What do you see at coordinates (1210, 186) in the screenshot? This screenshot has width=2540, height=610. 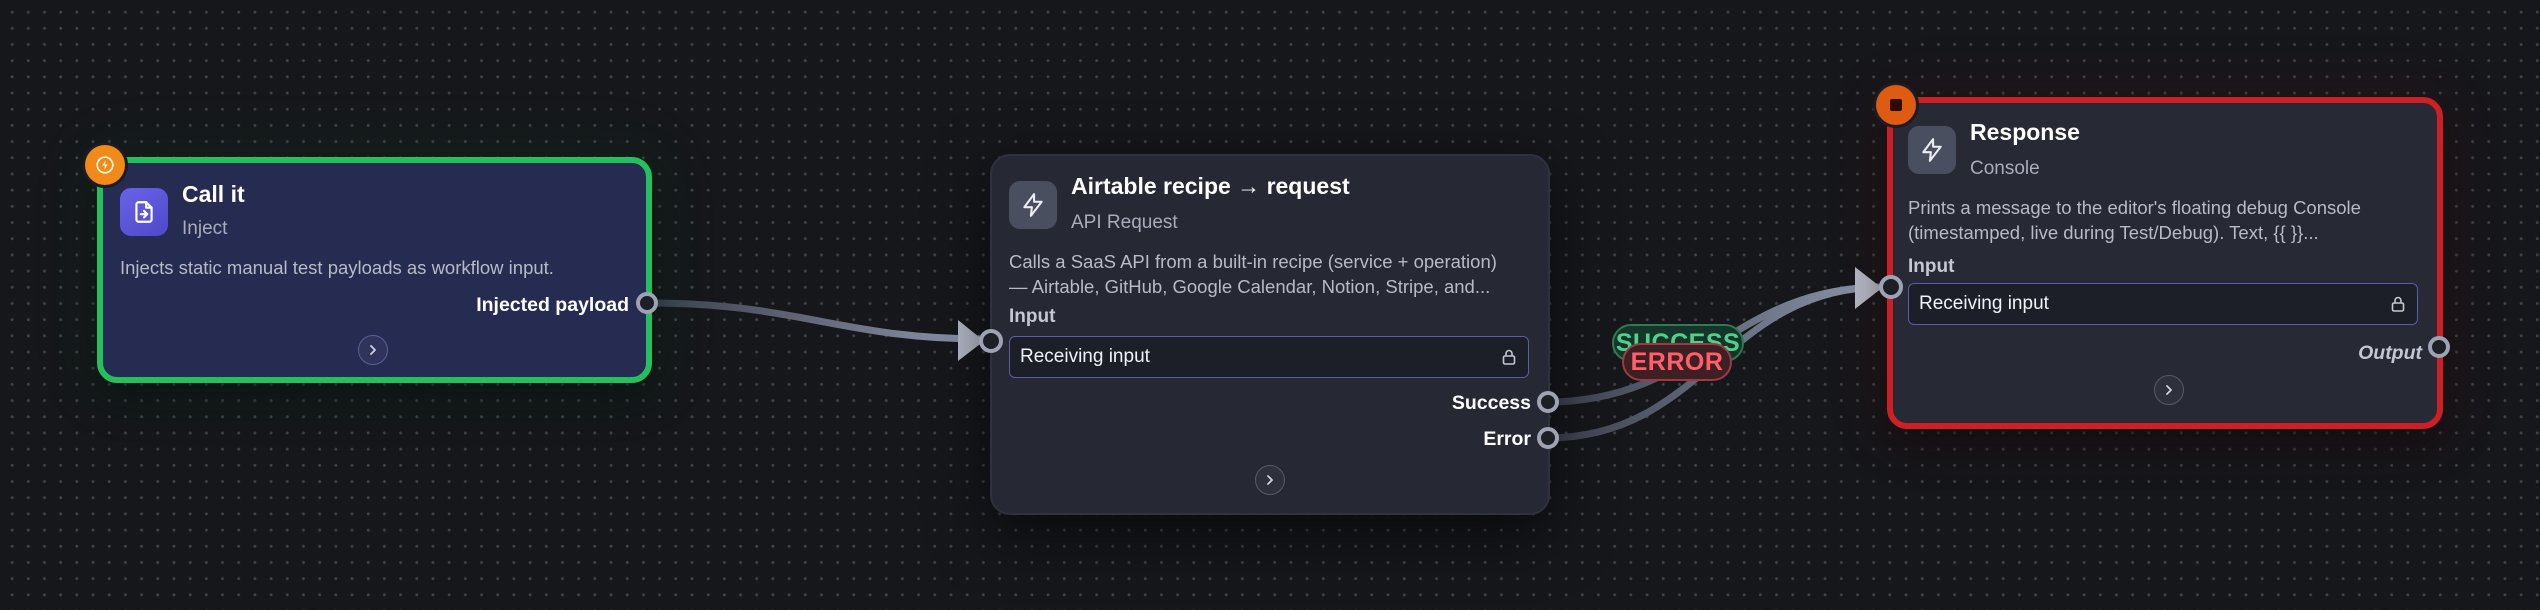 I see `node-title: Airtable recipe → request` at bounding box center [1210, 186].